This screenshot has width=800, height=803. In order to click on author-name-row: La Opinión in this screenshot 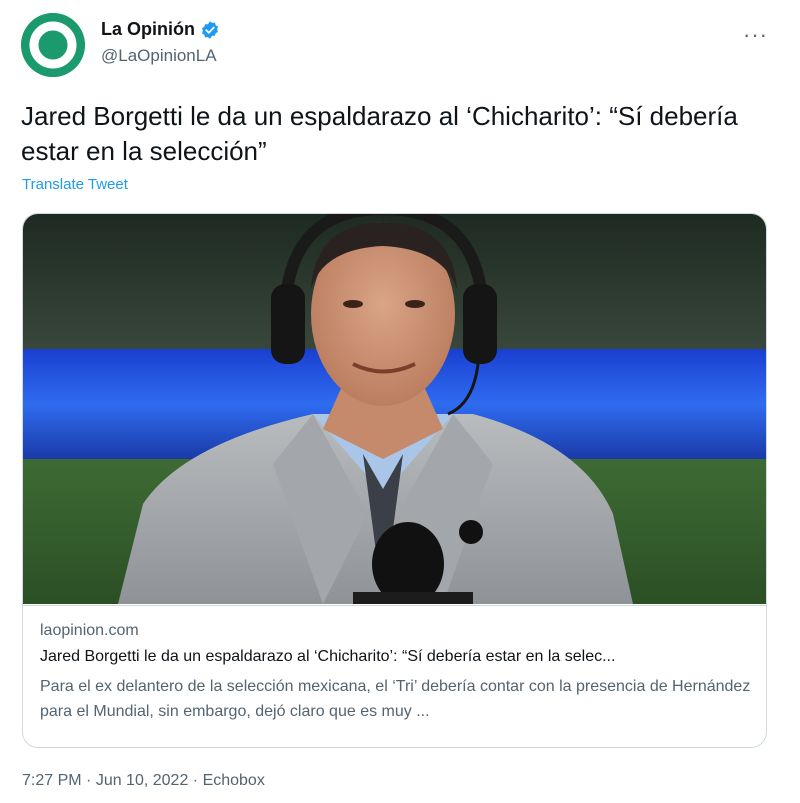, I will do `click(160, 29)`.